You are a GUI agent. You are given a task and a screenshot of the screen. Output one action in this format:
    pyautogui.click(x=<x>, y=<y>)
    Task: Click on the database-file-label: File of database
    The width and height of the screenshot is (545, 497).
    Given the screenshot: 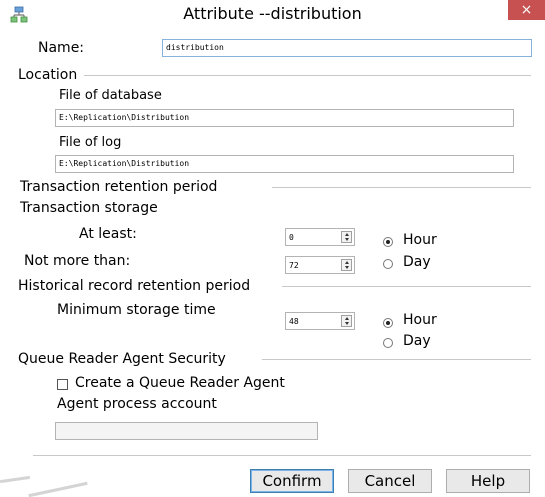 What is the action you would take?
    pyautogui.click(x=110, y=95)
    